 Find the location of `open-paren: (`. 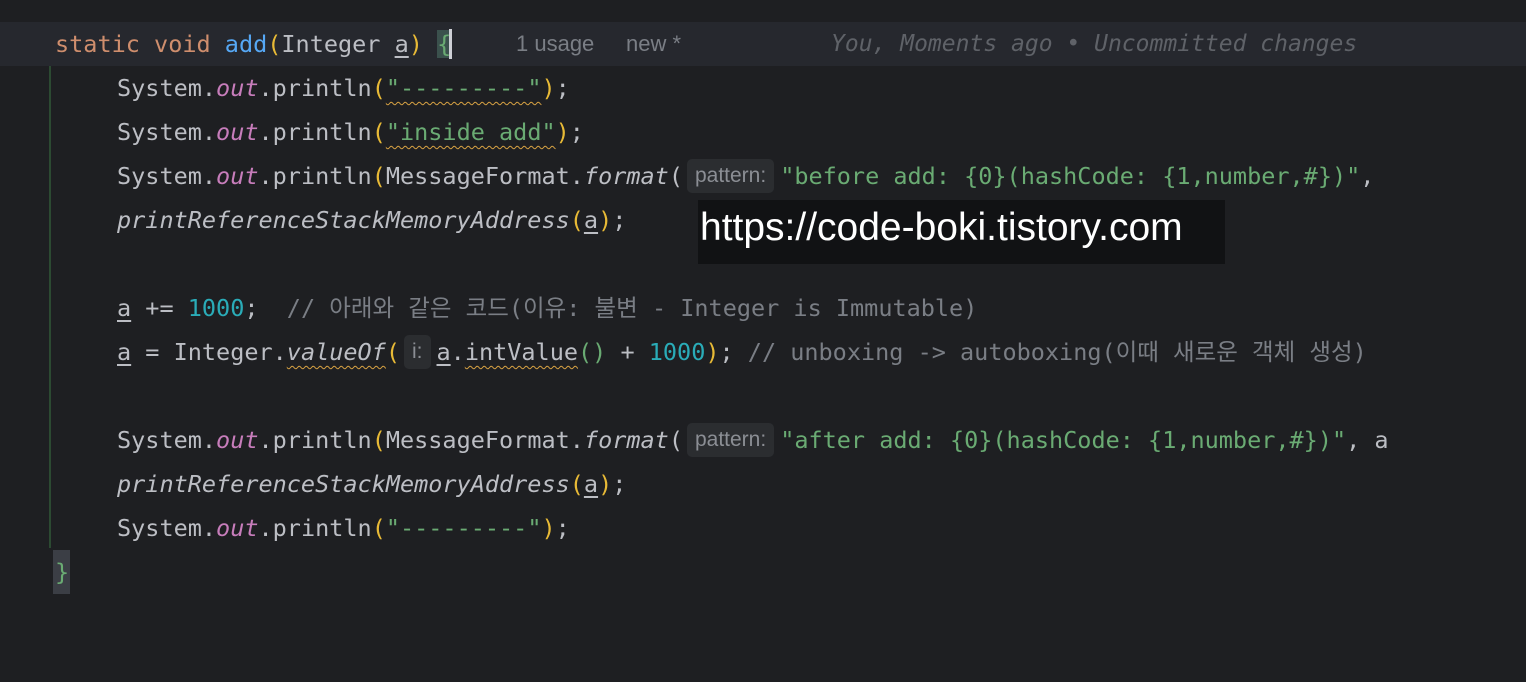

open-paren: ( is located at coordinates (274, 44).